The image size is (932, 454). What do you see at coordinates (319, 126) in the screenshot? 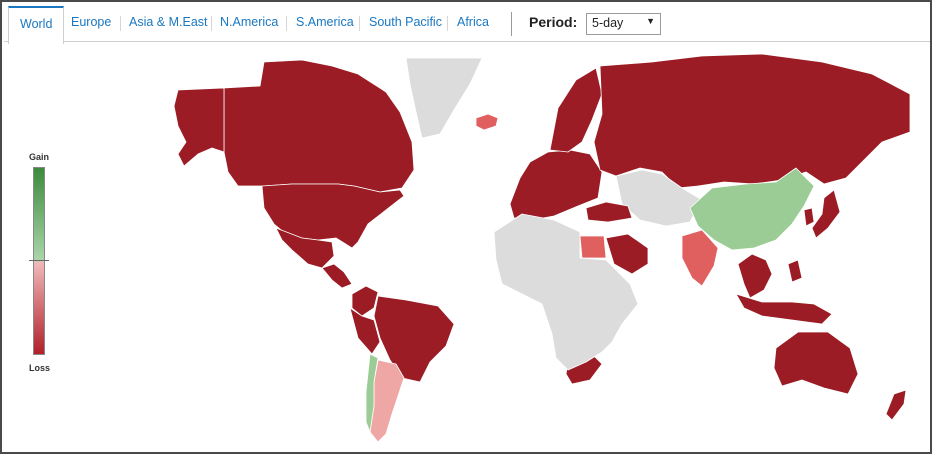
I see `country-canada` at bounding box center [319, 126].